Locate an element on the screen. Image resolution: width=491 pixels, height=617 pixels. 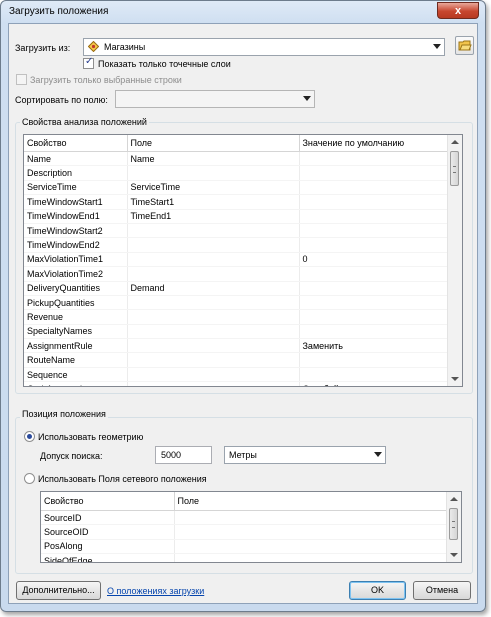
load-selected-rows-checkbox is located at coordinates (21, 79).